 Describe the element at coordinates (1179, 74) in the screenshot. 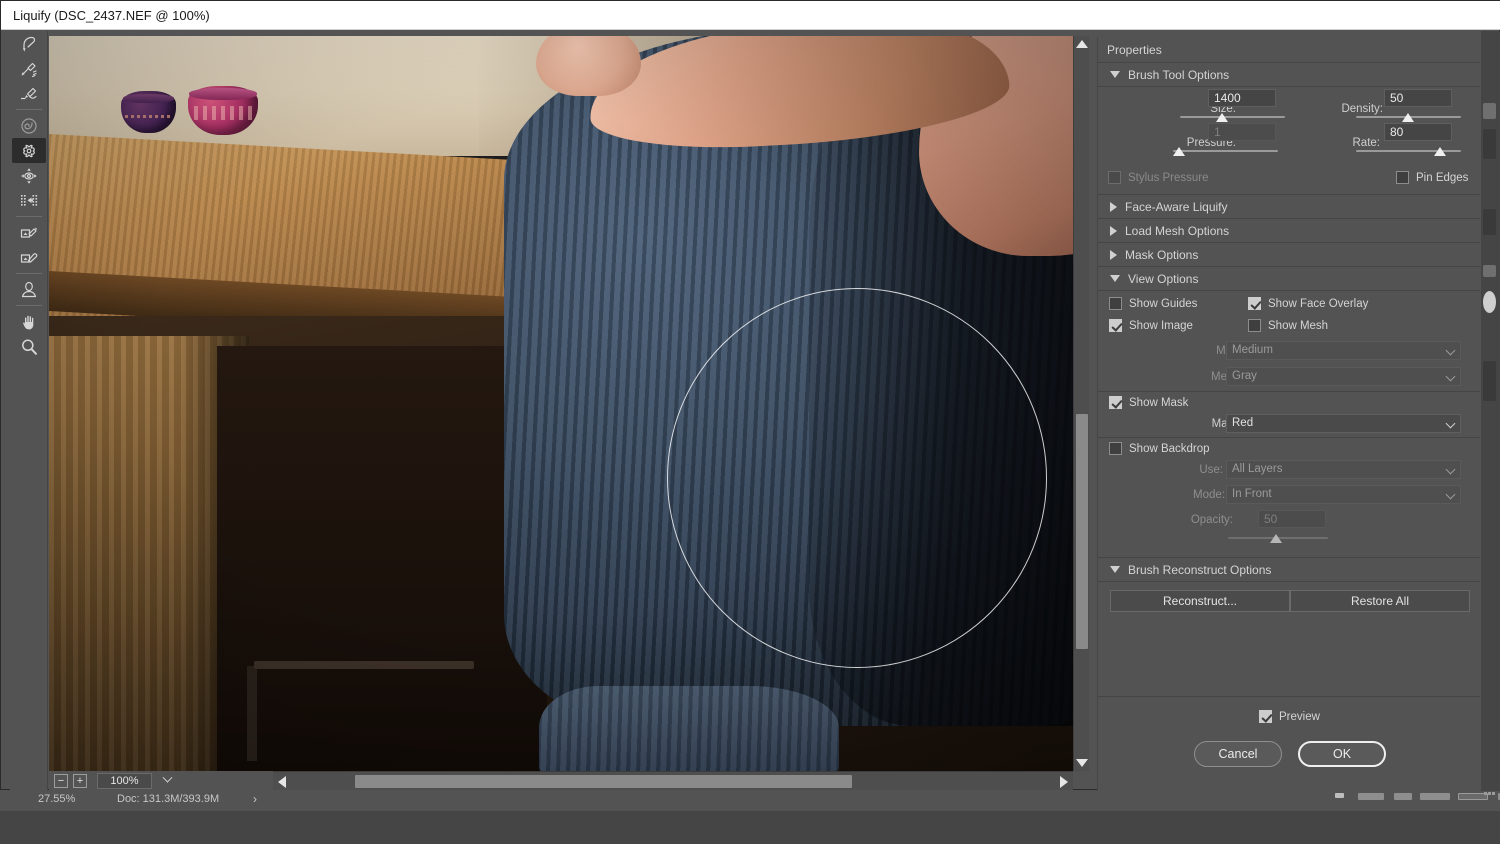

I see `section-label: Brush Tool Options` at that location.